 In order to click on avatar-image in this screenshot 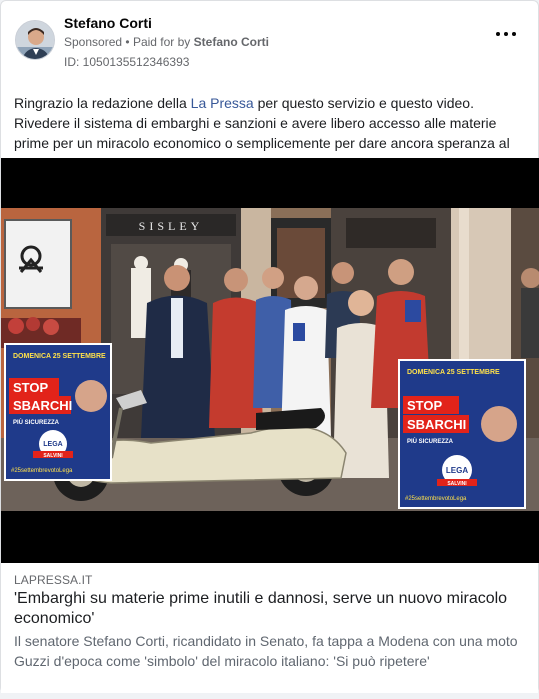, I will do `click(35, 40)`.